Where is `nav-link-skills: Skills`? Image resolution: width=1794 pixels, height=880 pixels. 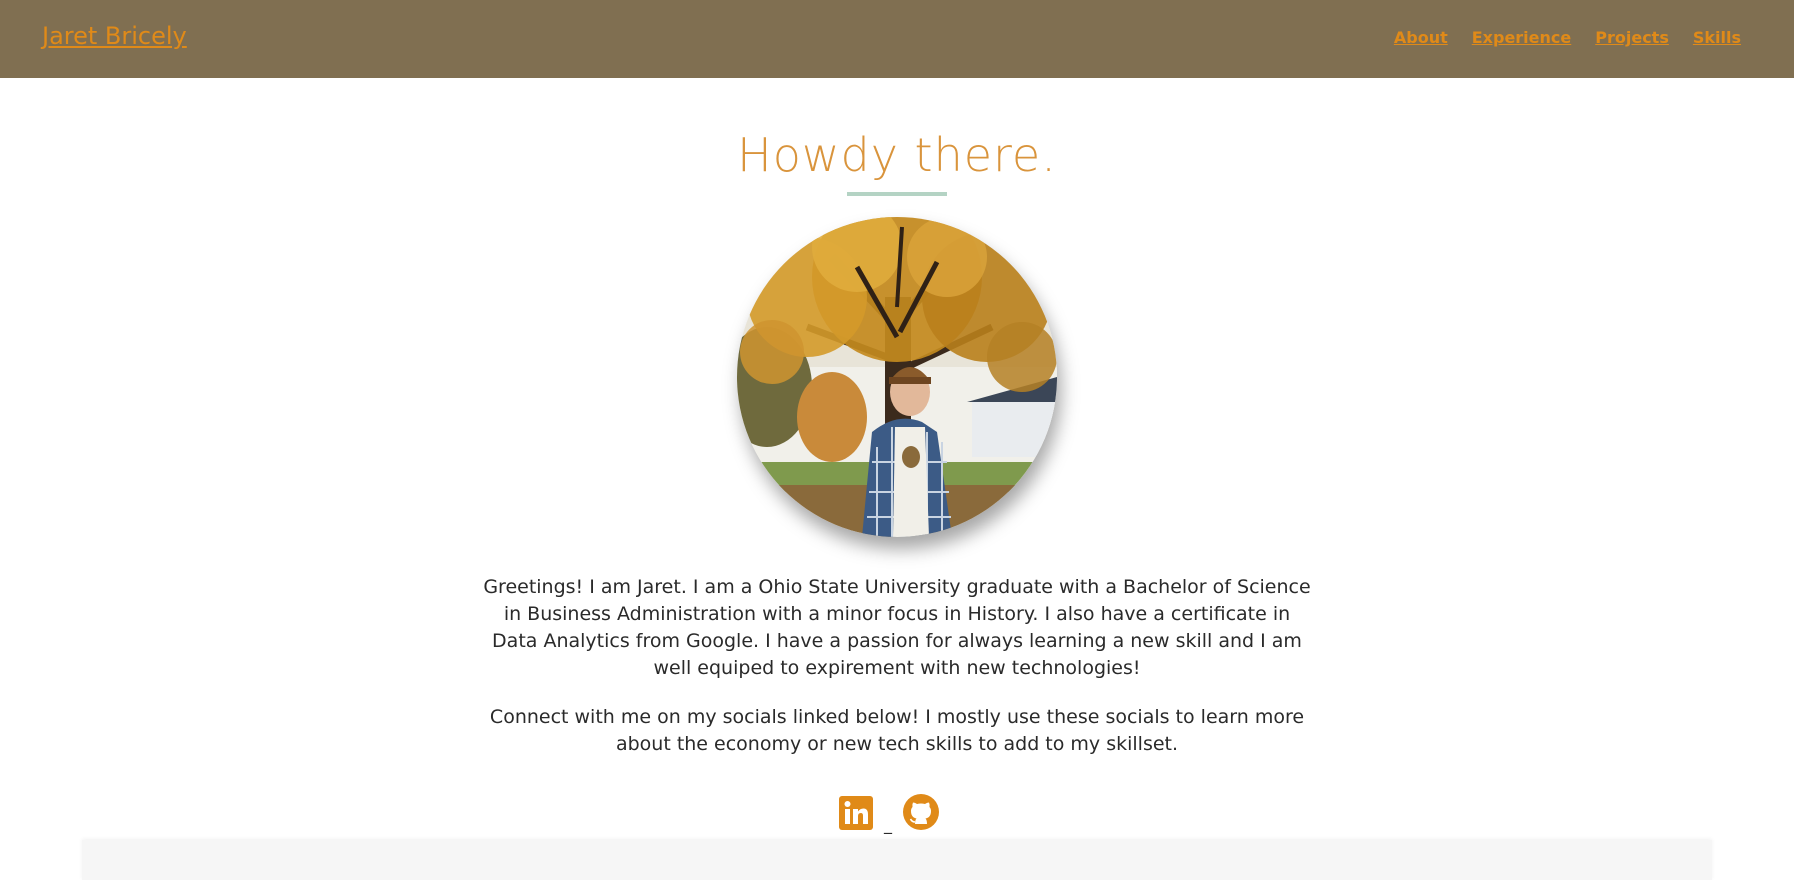 nav-link-skills: Skills is located at coordinates (1717, 37).